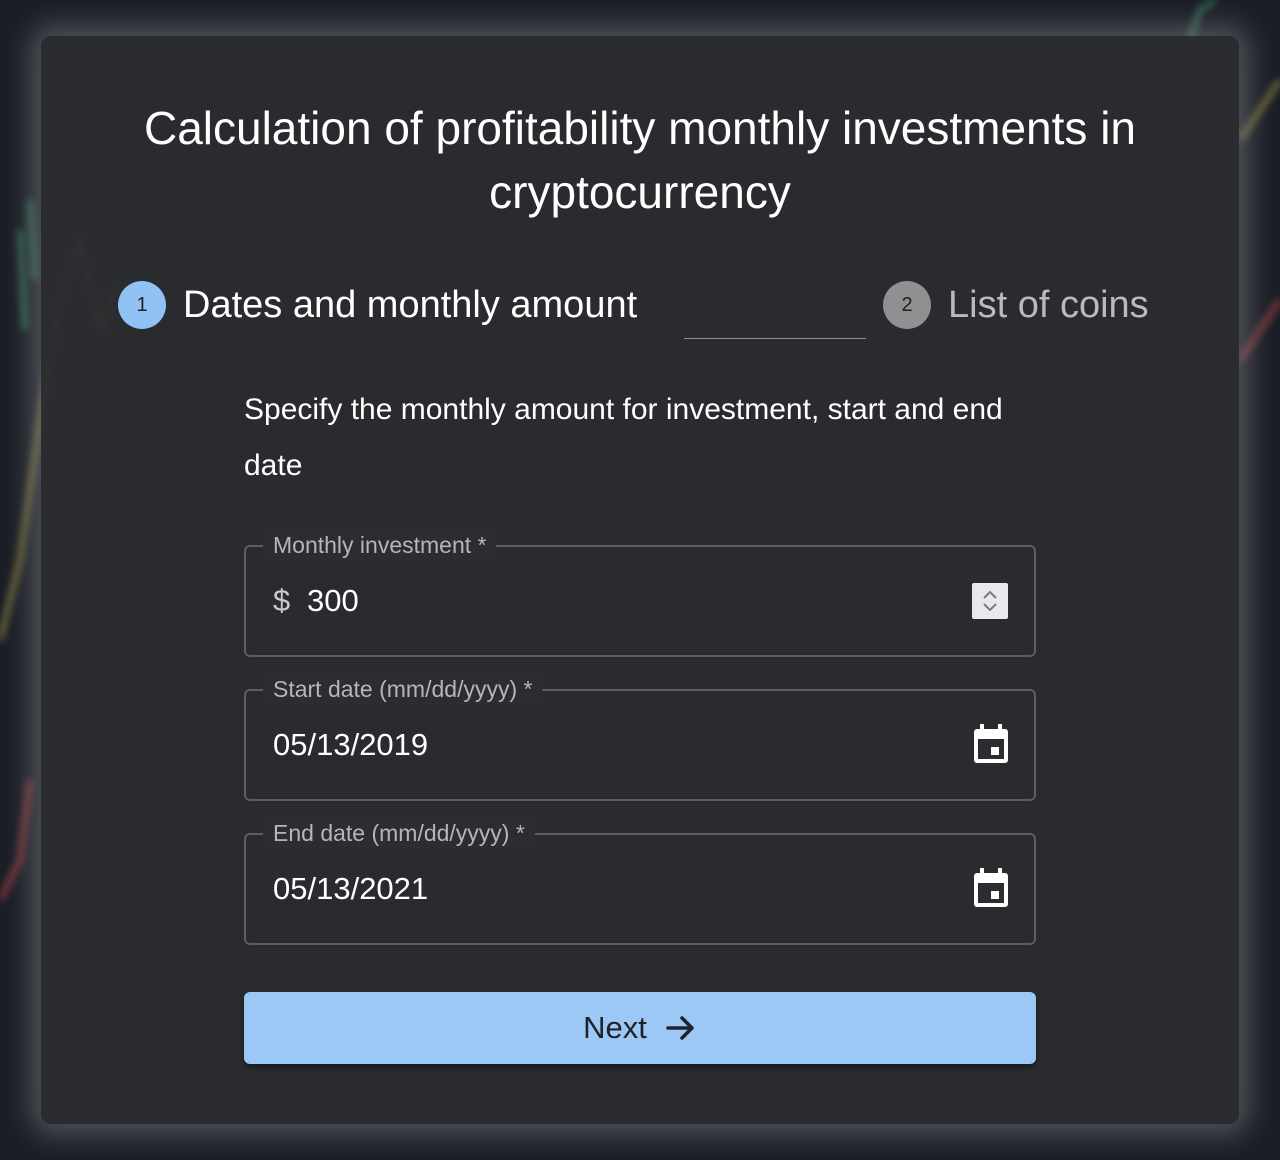 Image resolution: width=1280 pixels, height=1160 pixels. What do you see at coordinates (399, 833) in the screenshot?
I see `end-date-label: End date (mm/dd/yyyy) *` at bounding box center [399, 833].